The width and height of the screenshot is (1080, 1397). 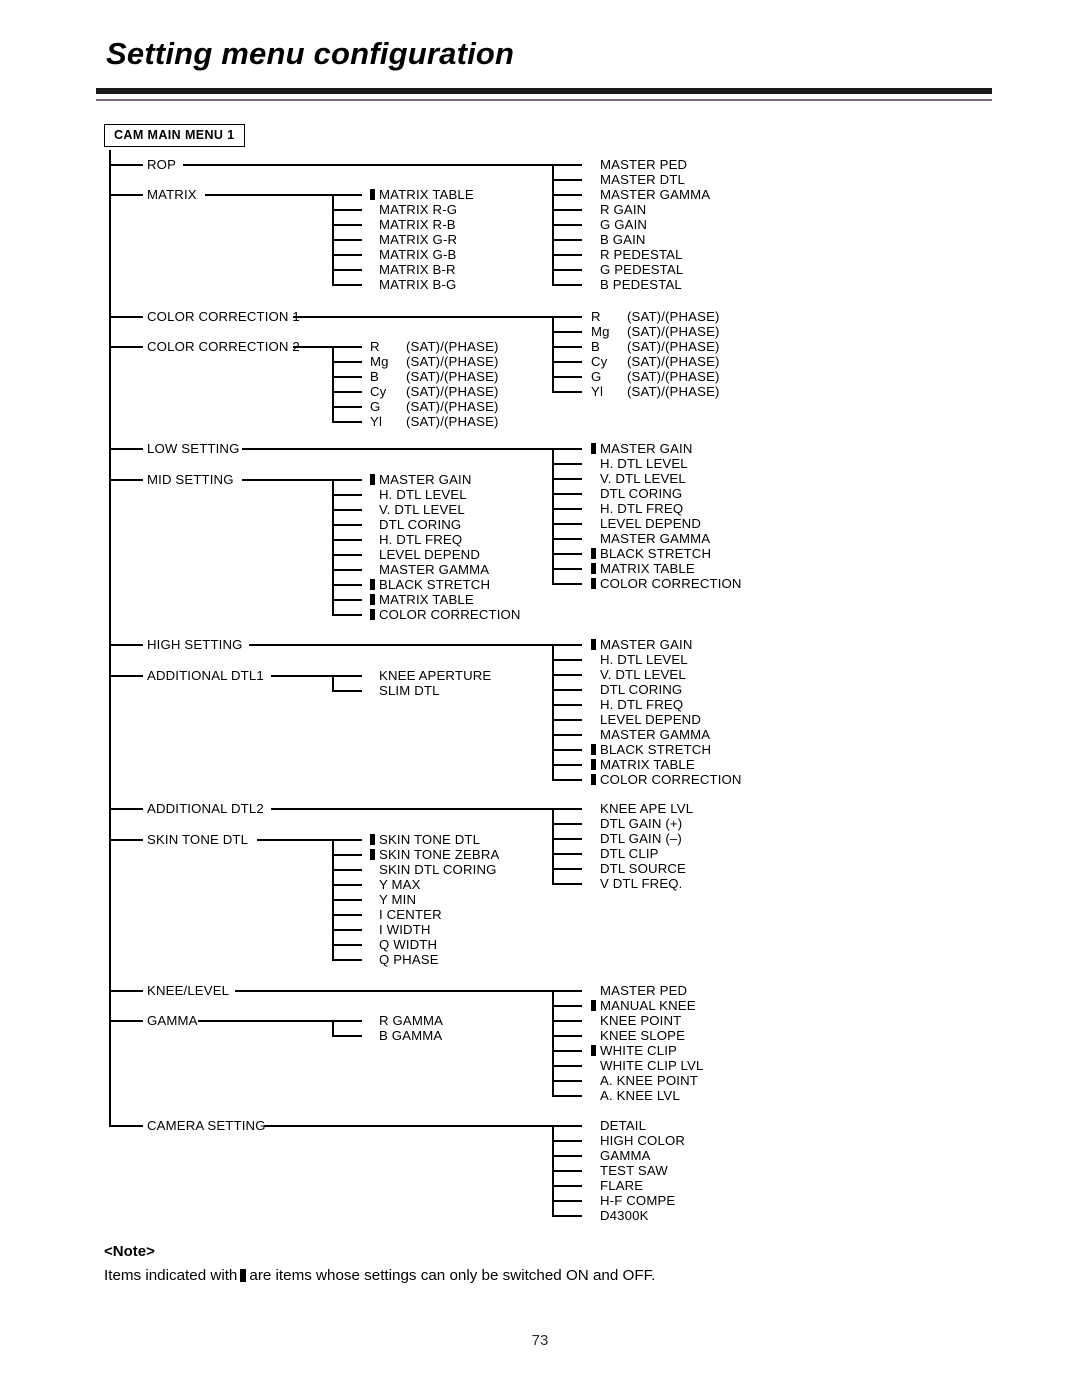 What do you see at coordinates (413, 239) in the screenshot?
I see `menu-item-matrix-matrix-g-r: MATRIX G-R` at bounding box center [413, 239].